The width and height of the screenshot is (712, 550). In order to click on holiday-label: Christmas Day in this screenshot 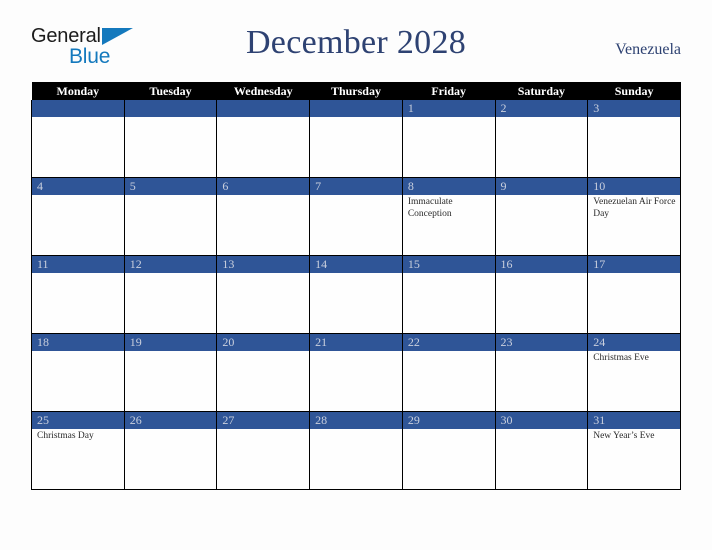, I will do `click(65, 436)`.